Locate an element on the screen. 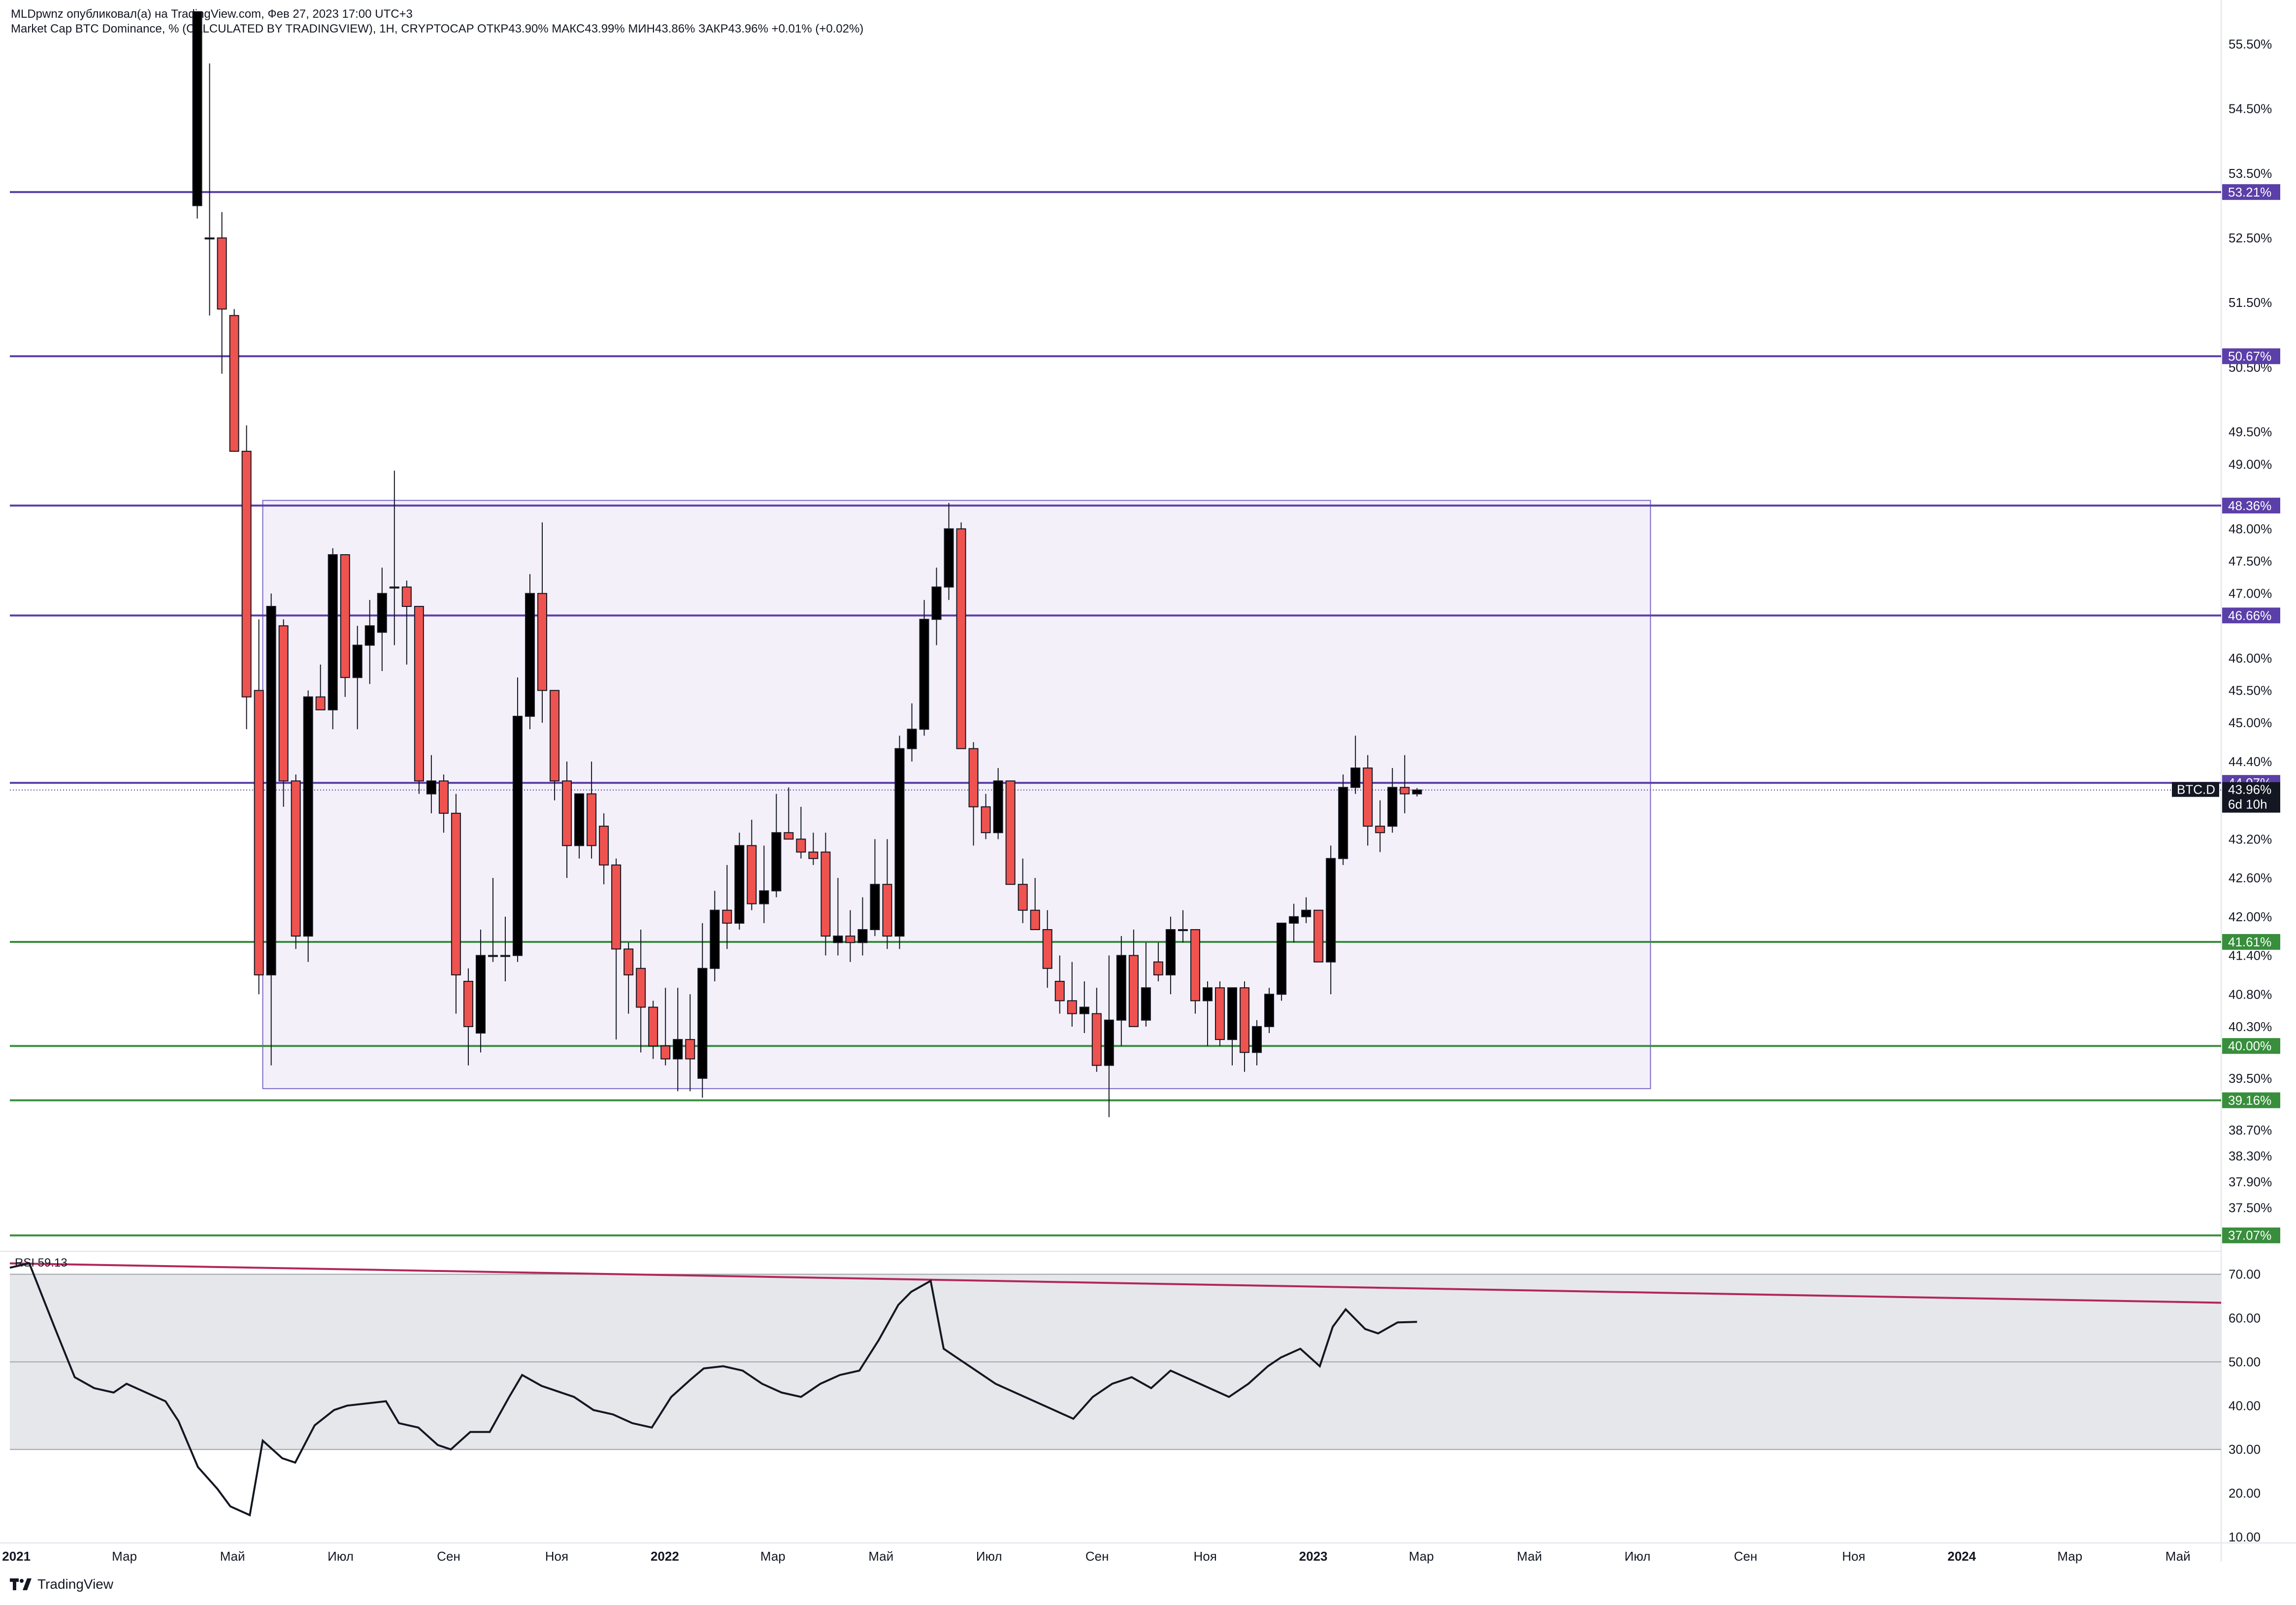 This screenshot has width=2296, height=1605. rsi-tick-label: 10.00 is located at coordinates (2245, 1537).